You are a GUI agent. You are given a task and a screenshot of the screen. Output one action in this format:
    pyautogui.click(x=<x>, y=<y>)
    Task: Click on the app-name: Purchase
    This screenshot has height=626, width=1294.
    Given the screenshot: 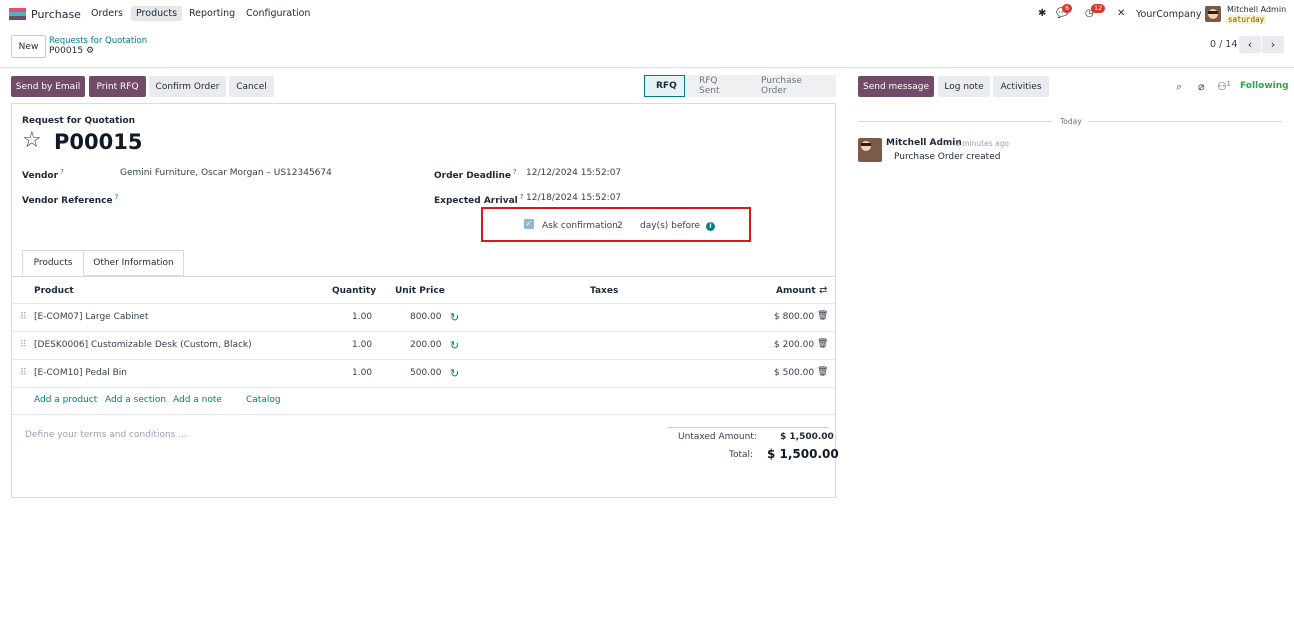 What is the action you would take?
    pyautogui.click(x=56, y=14)
    